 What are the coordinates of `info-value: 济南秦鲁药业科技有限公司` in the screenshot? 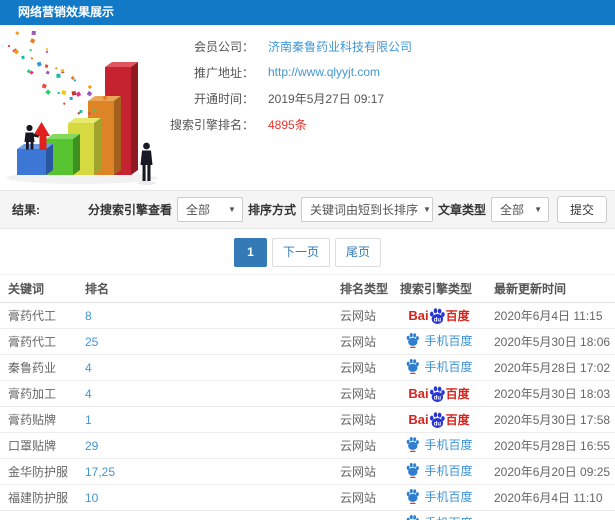 It's located at (340, 46).